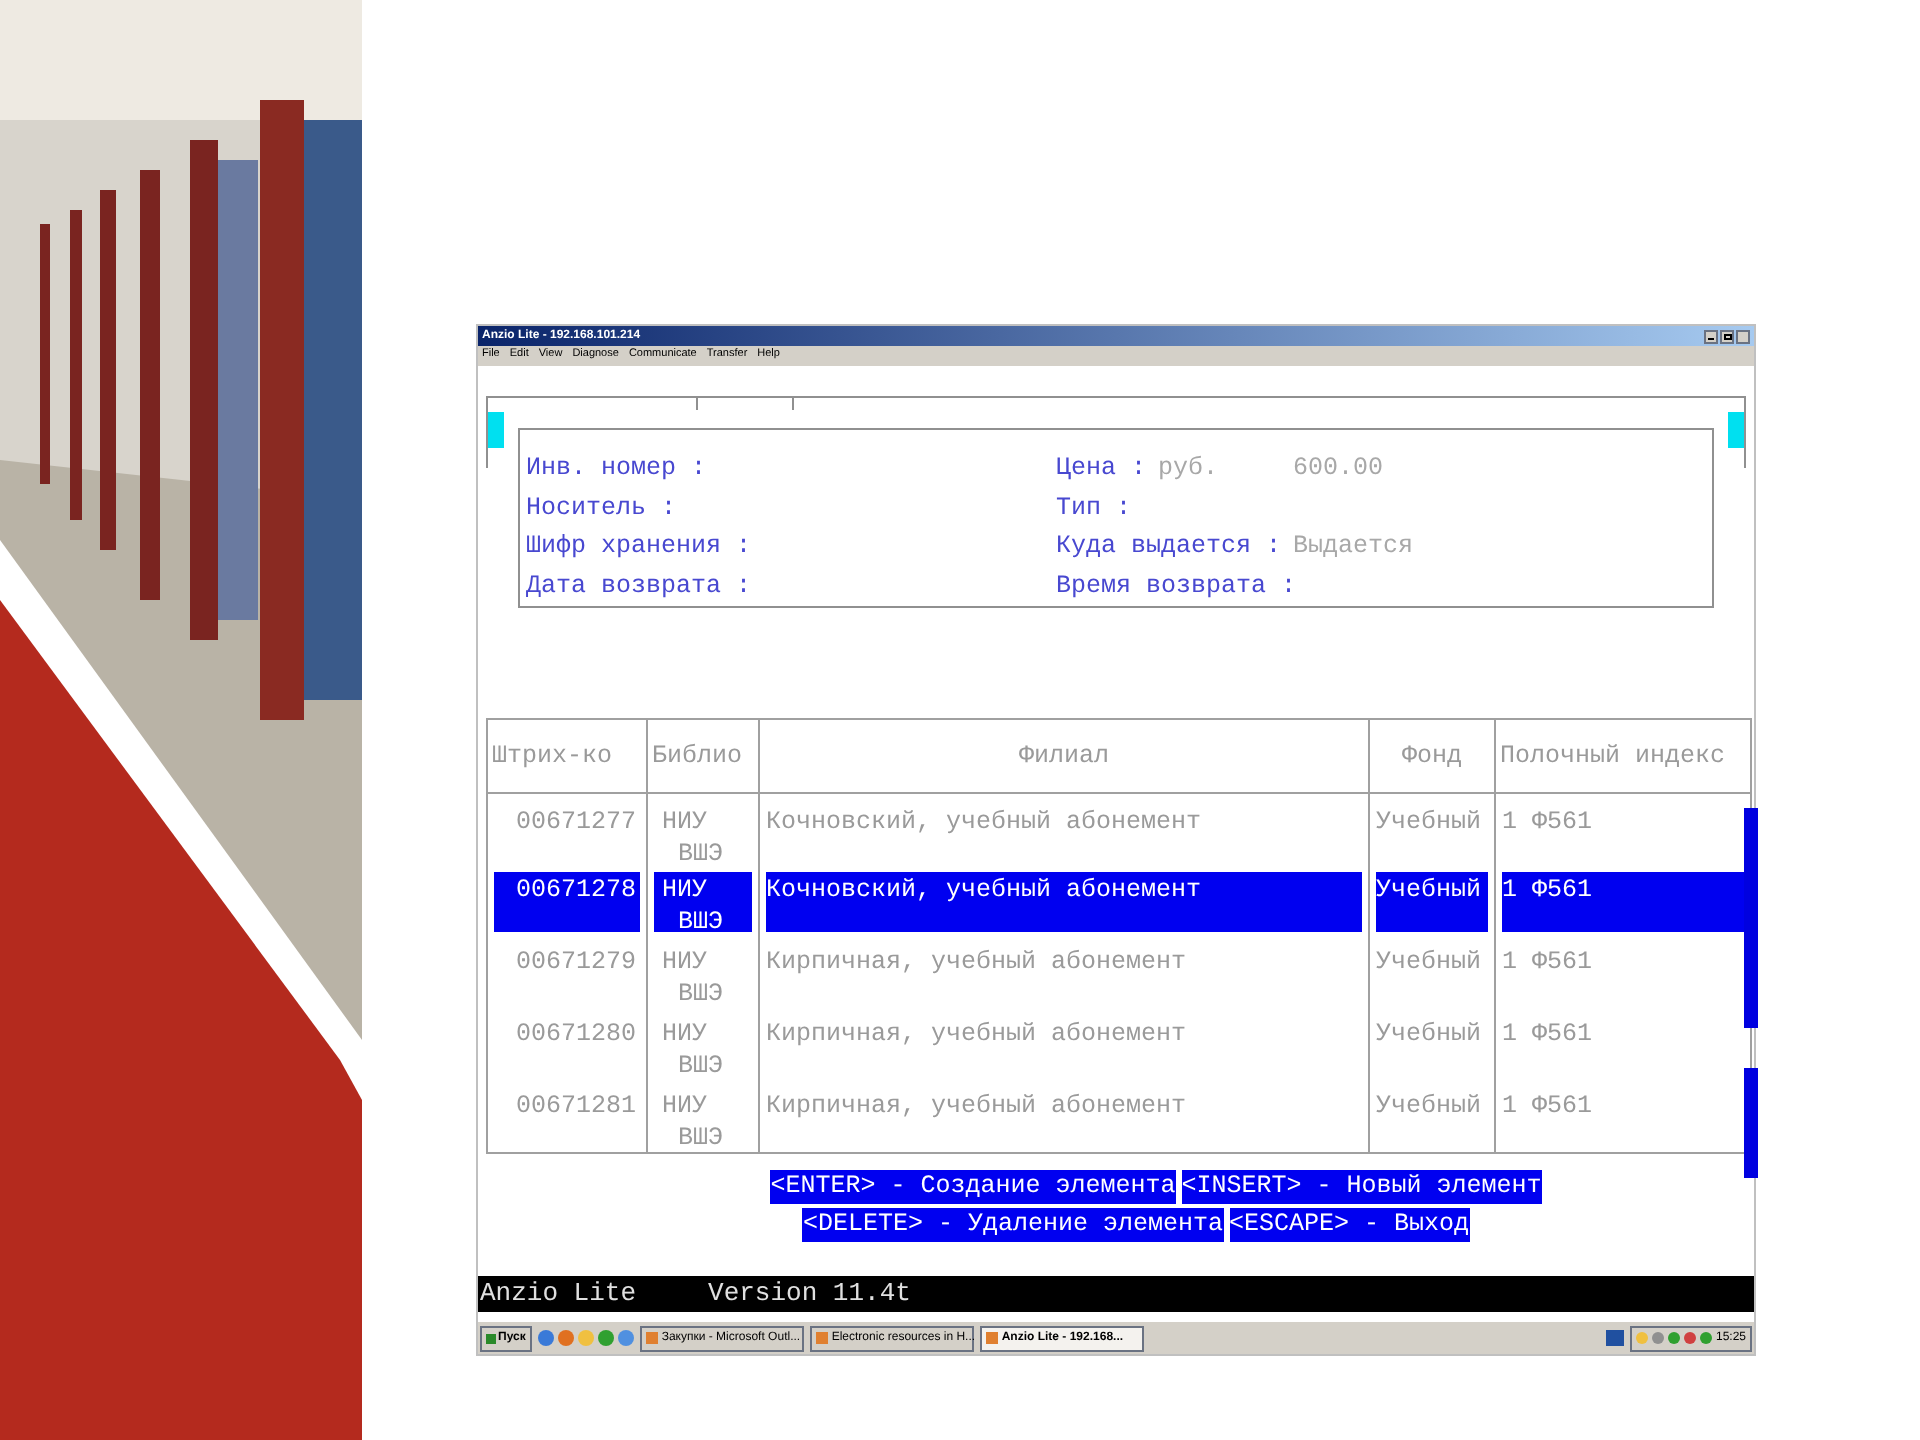 This screenshot has height=1440, width=1920. I want to click on field-value: Выдается, so click(1353, 547).